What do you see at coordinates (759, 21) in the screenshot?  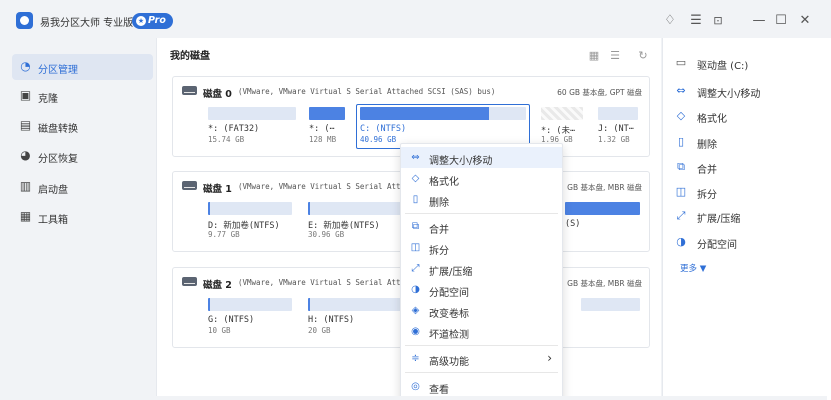 I see `minimize-icon: —` at bounding box center [759, 21].